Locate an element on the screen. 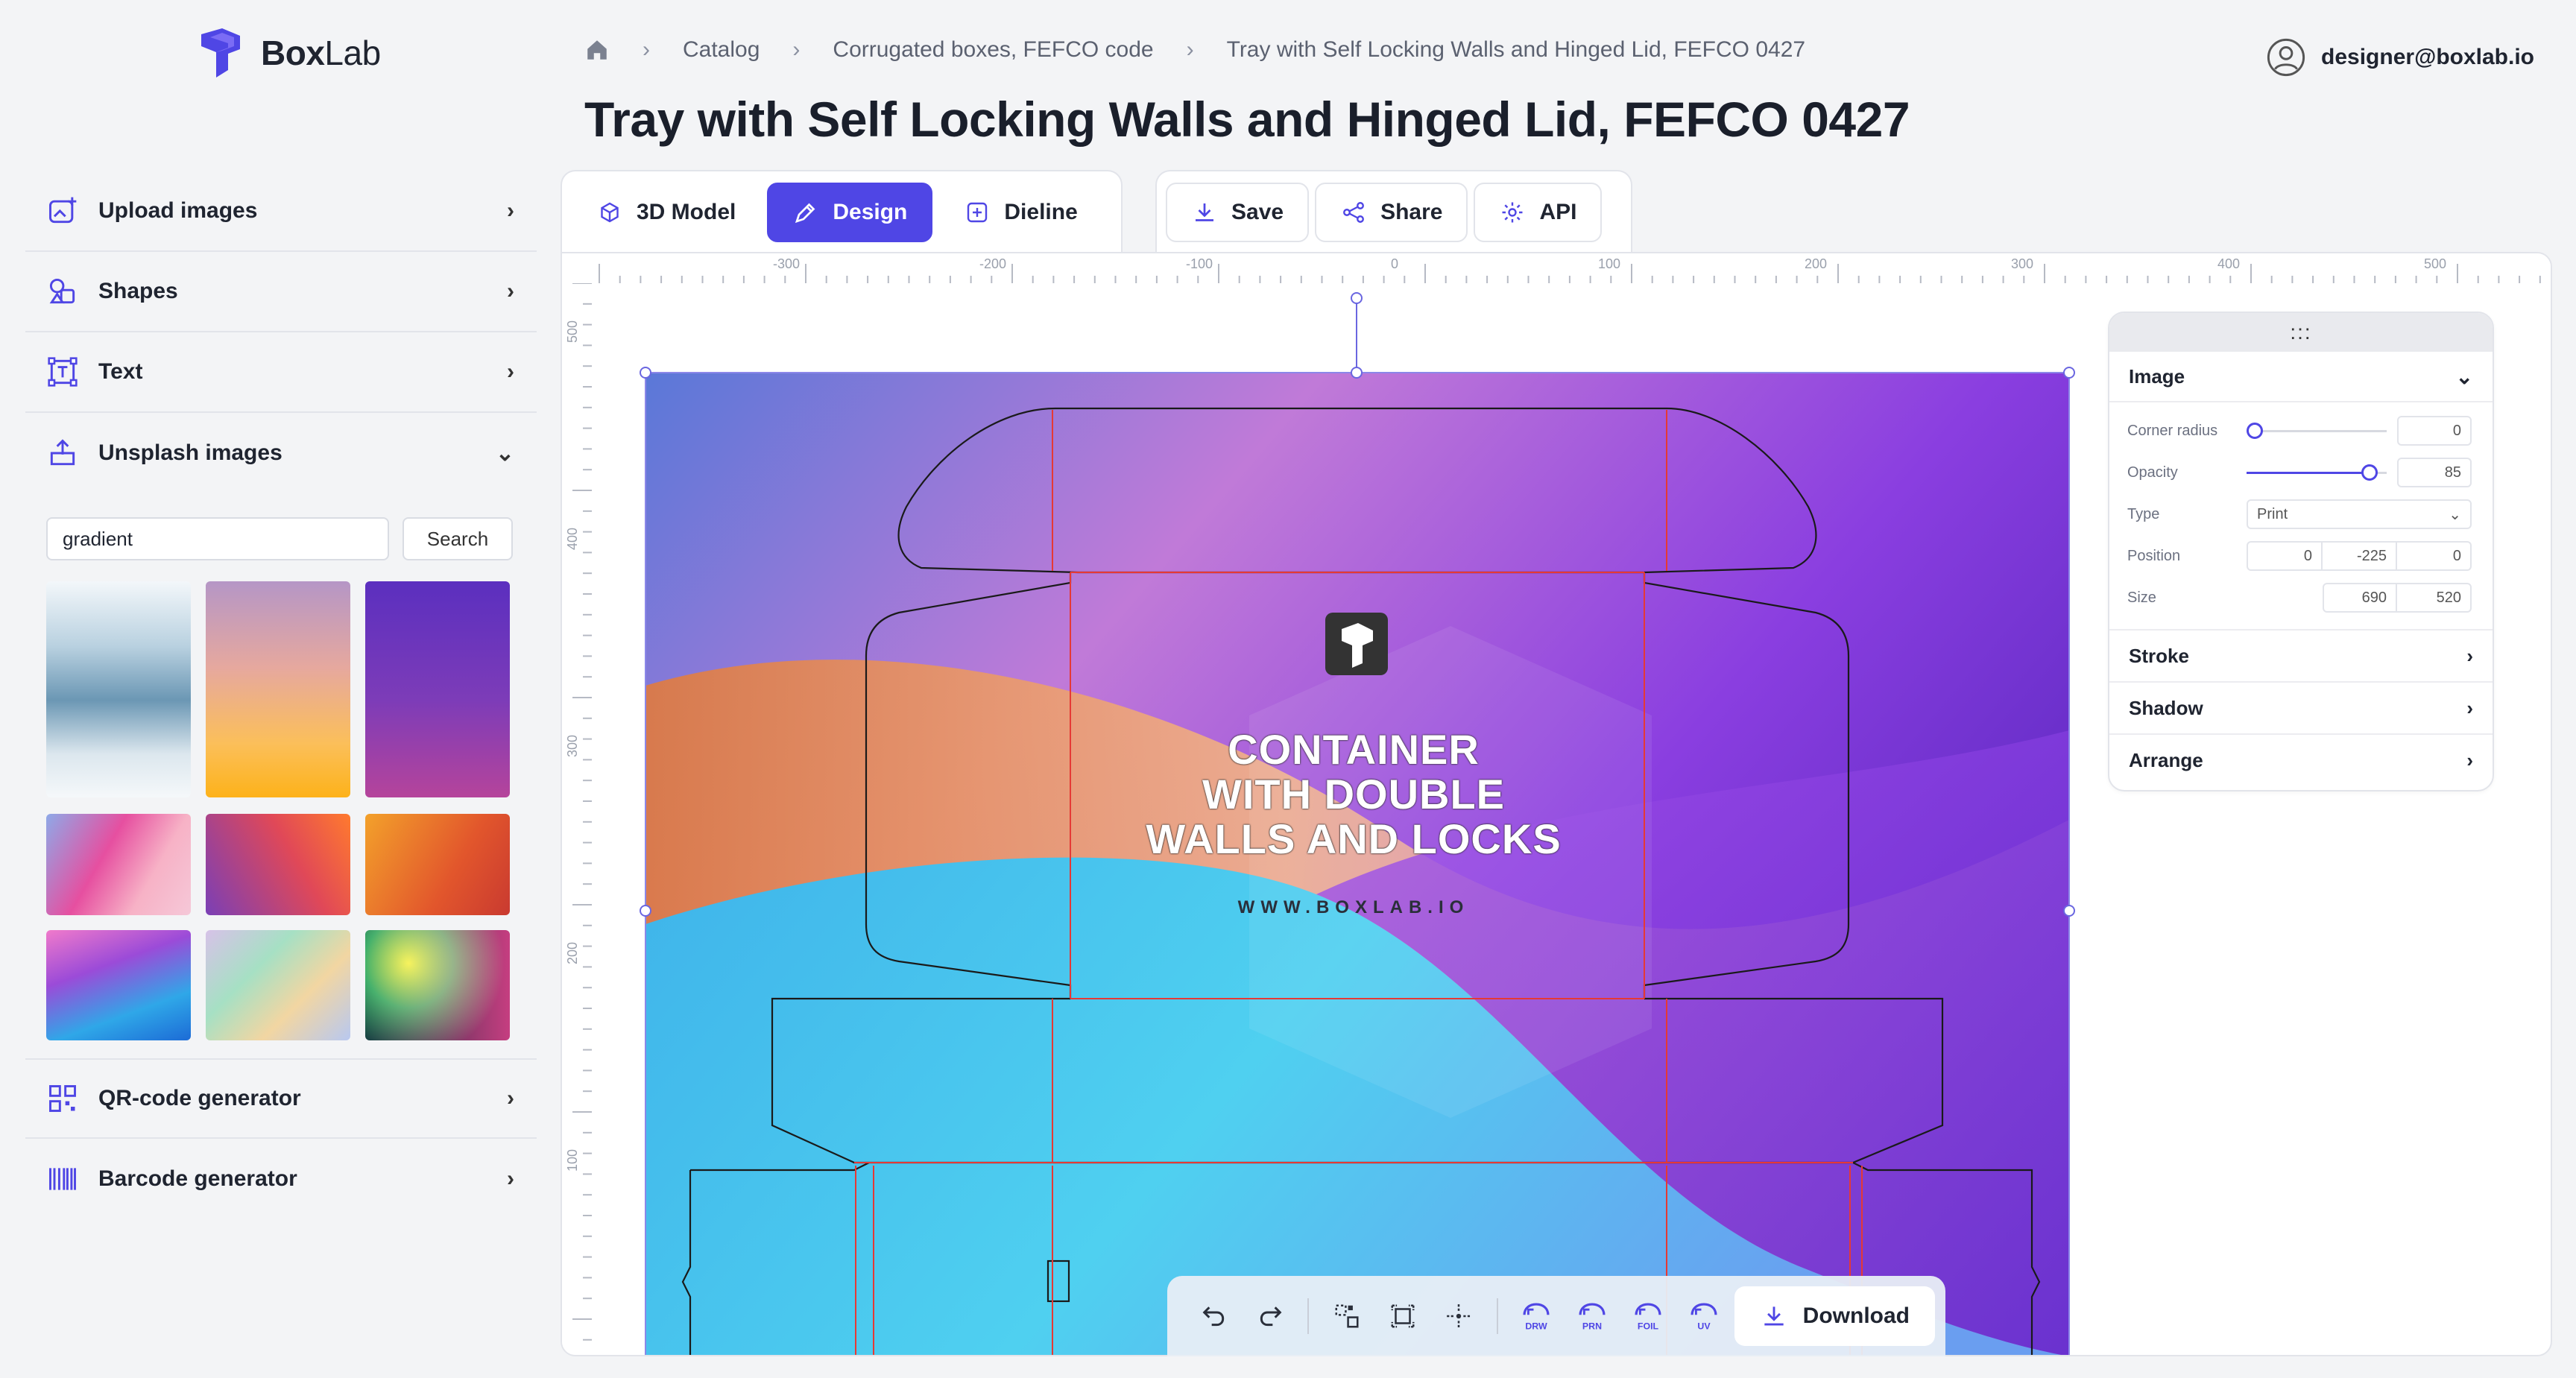 This screenshot has height=1378, width=2576. sidebar-item-upload-images: Upload images › is located at coordinates (281, 211).